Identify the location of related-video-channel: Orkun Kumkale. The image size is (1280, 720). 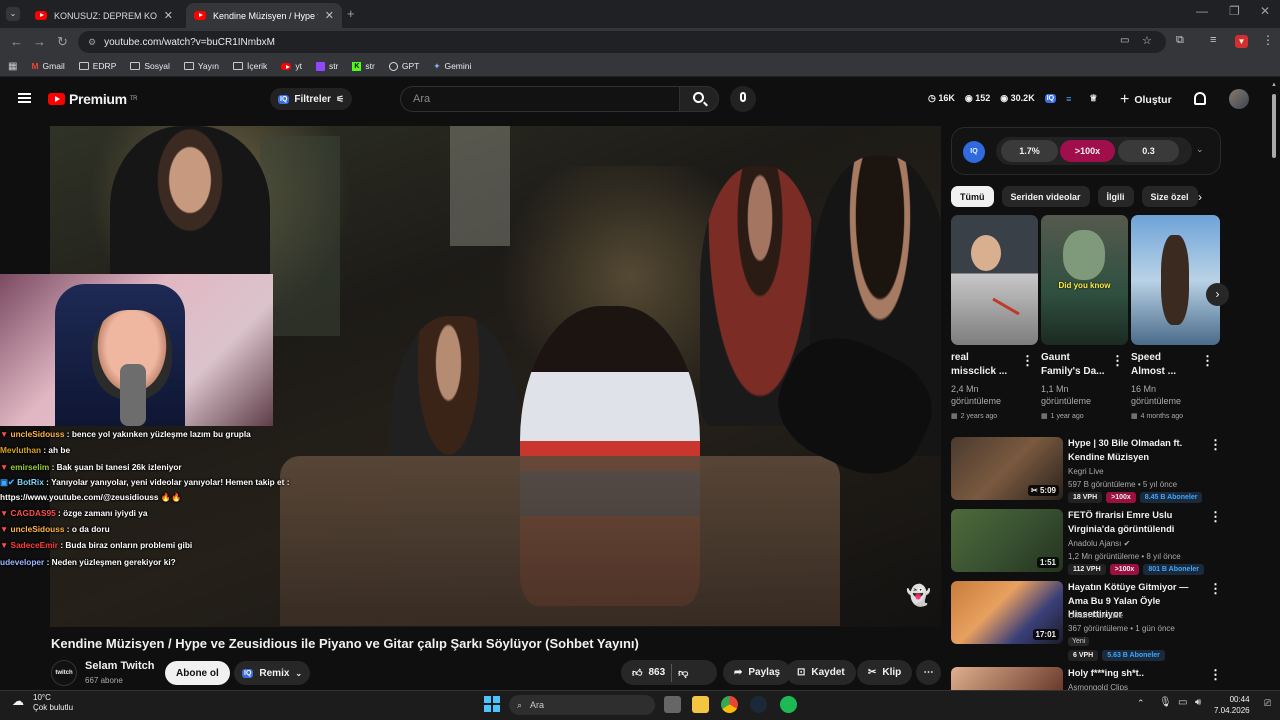
(1095, 615).